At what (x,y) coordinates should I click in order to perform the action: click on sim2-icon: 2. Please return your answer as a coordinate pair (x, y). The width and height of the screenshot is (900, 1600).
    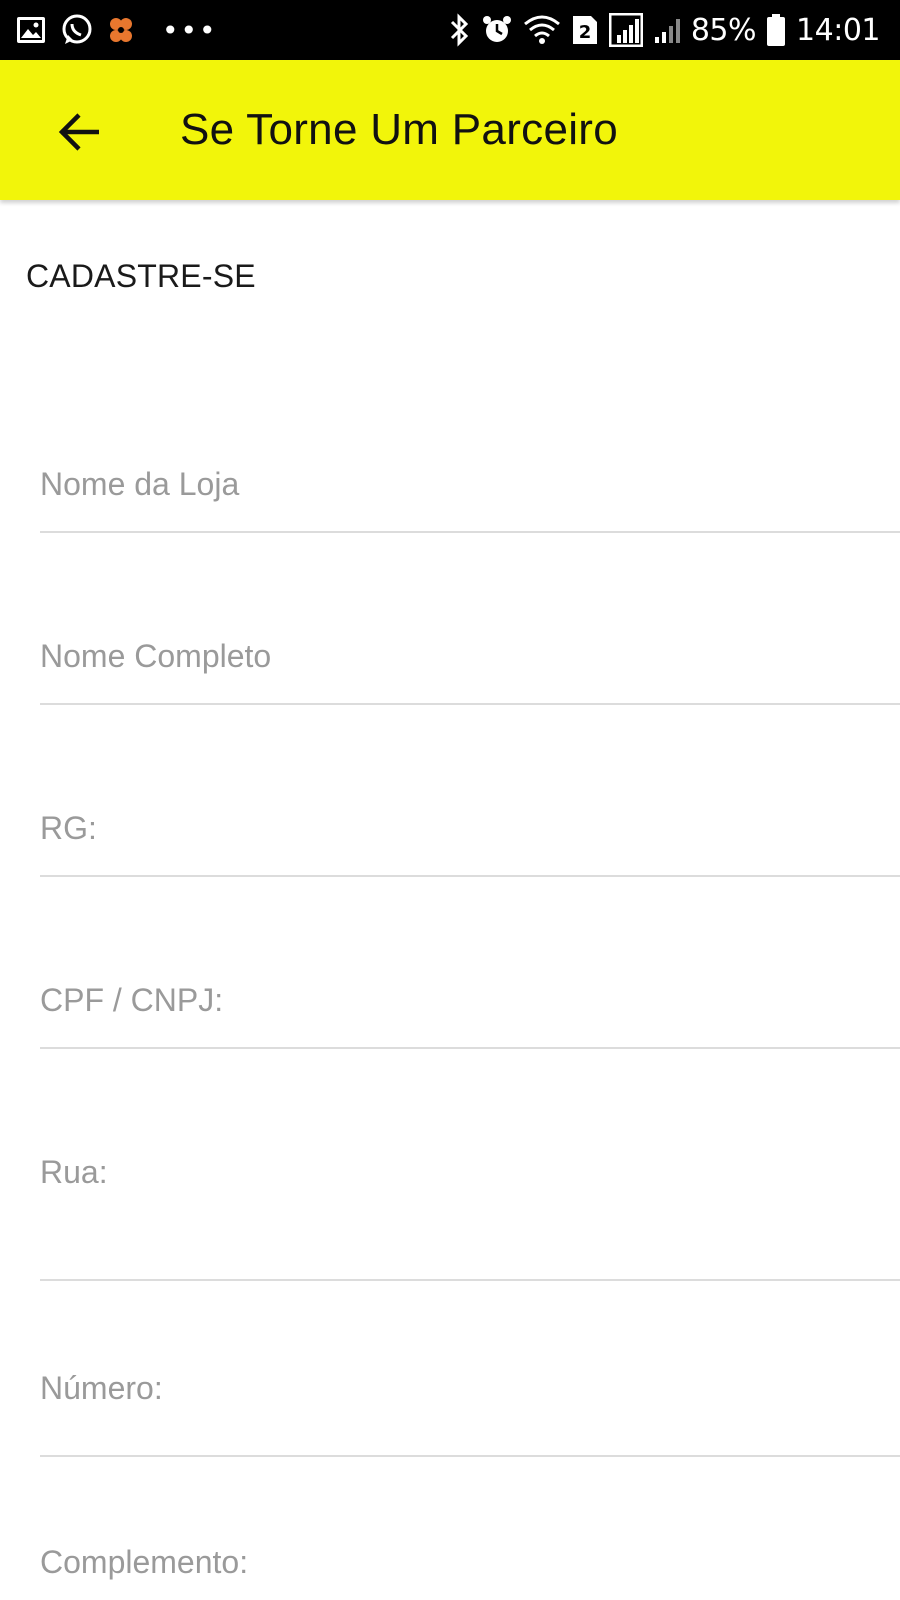
    Looking at the image, I should click on (585, 30).